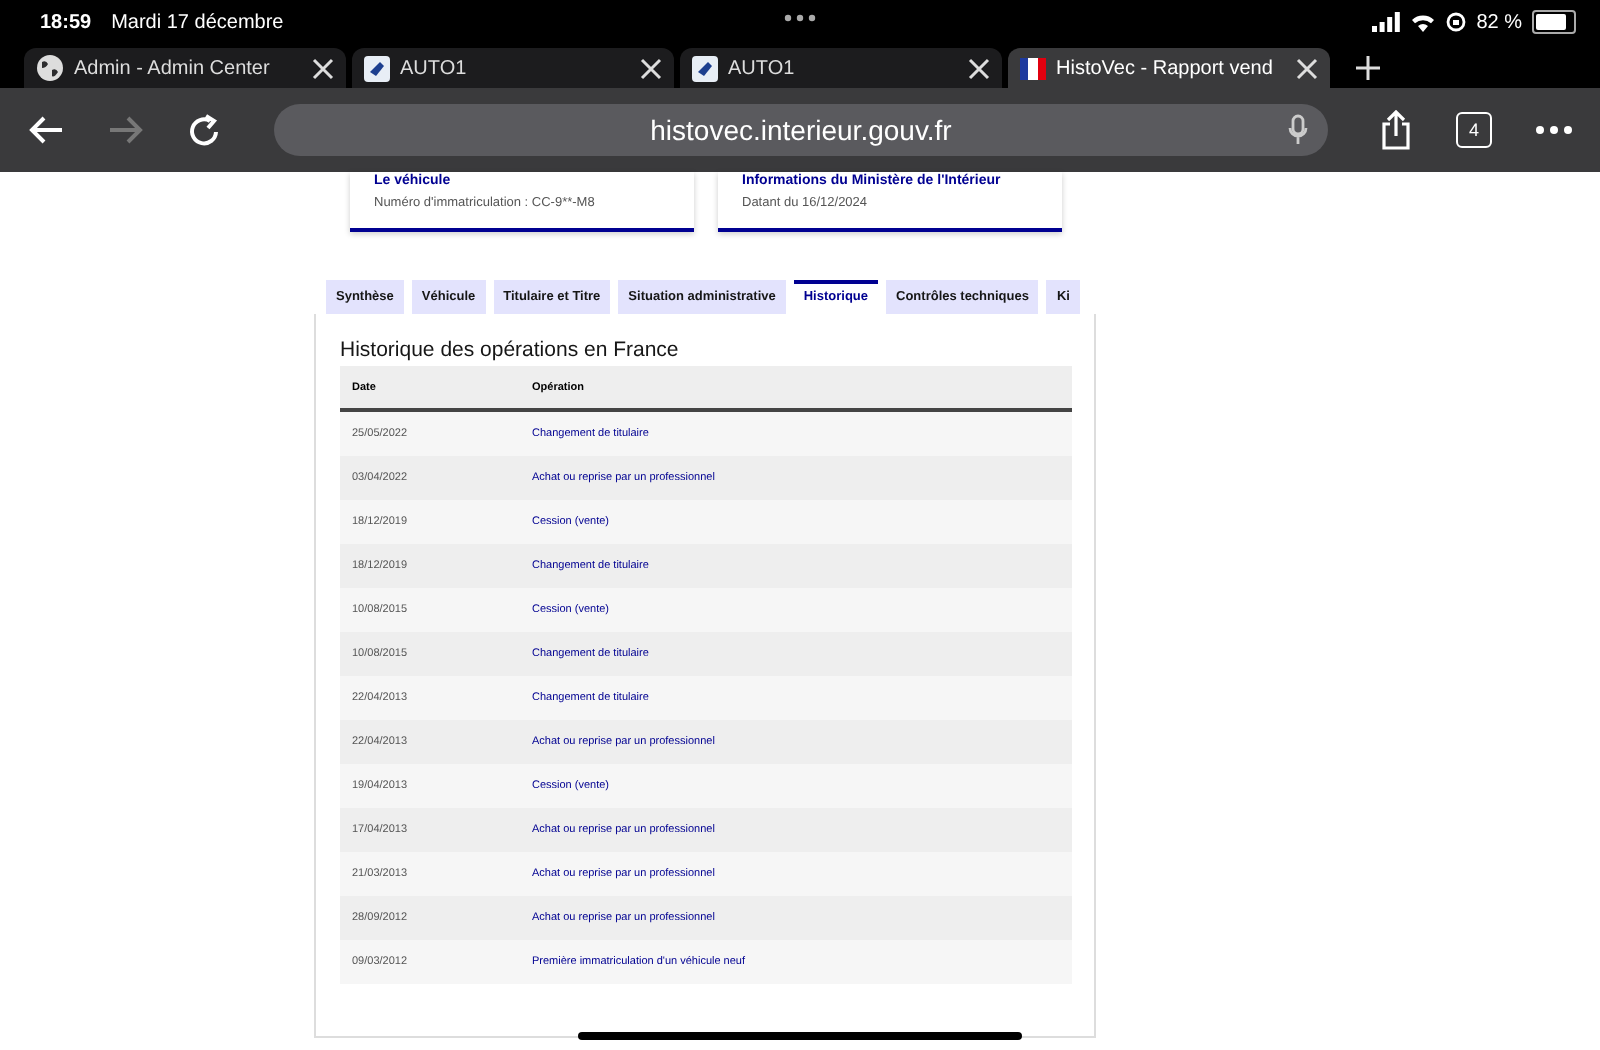 This screenshot has height=1050, width=1600. I want to click on microphone-icon, so click(1298, 130).